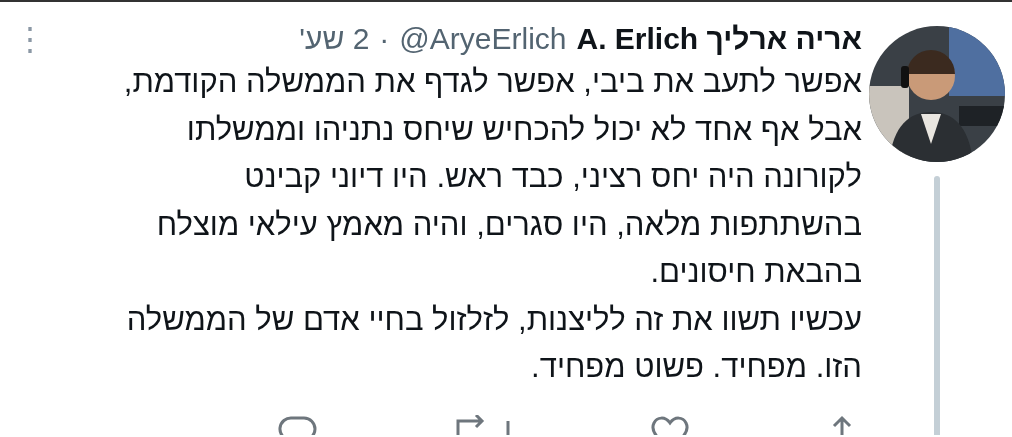 The image size is (1012, 437). What do you see at coordinates (334, 39) in the screenshot?
I see `tweet-time: 2 שע'` at bounding box center [334, 39].